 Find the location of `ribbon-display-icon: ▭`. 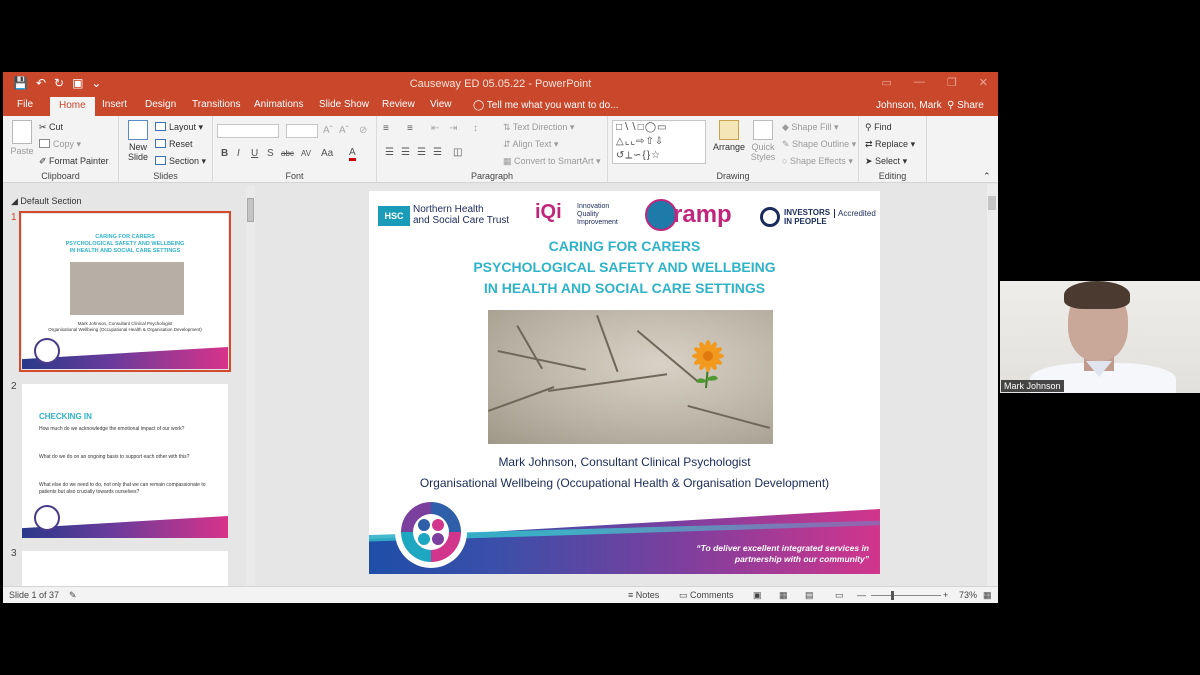

ribbon-display-icon: ▭ is located at coordinates (887, 82).